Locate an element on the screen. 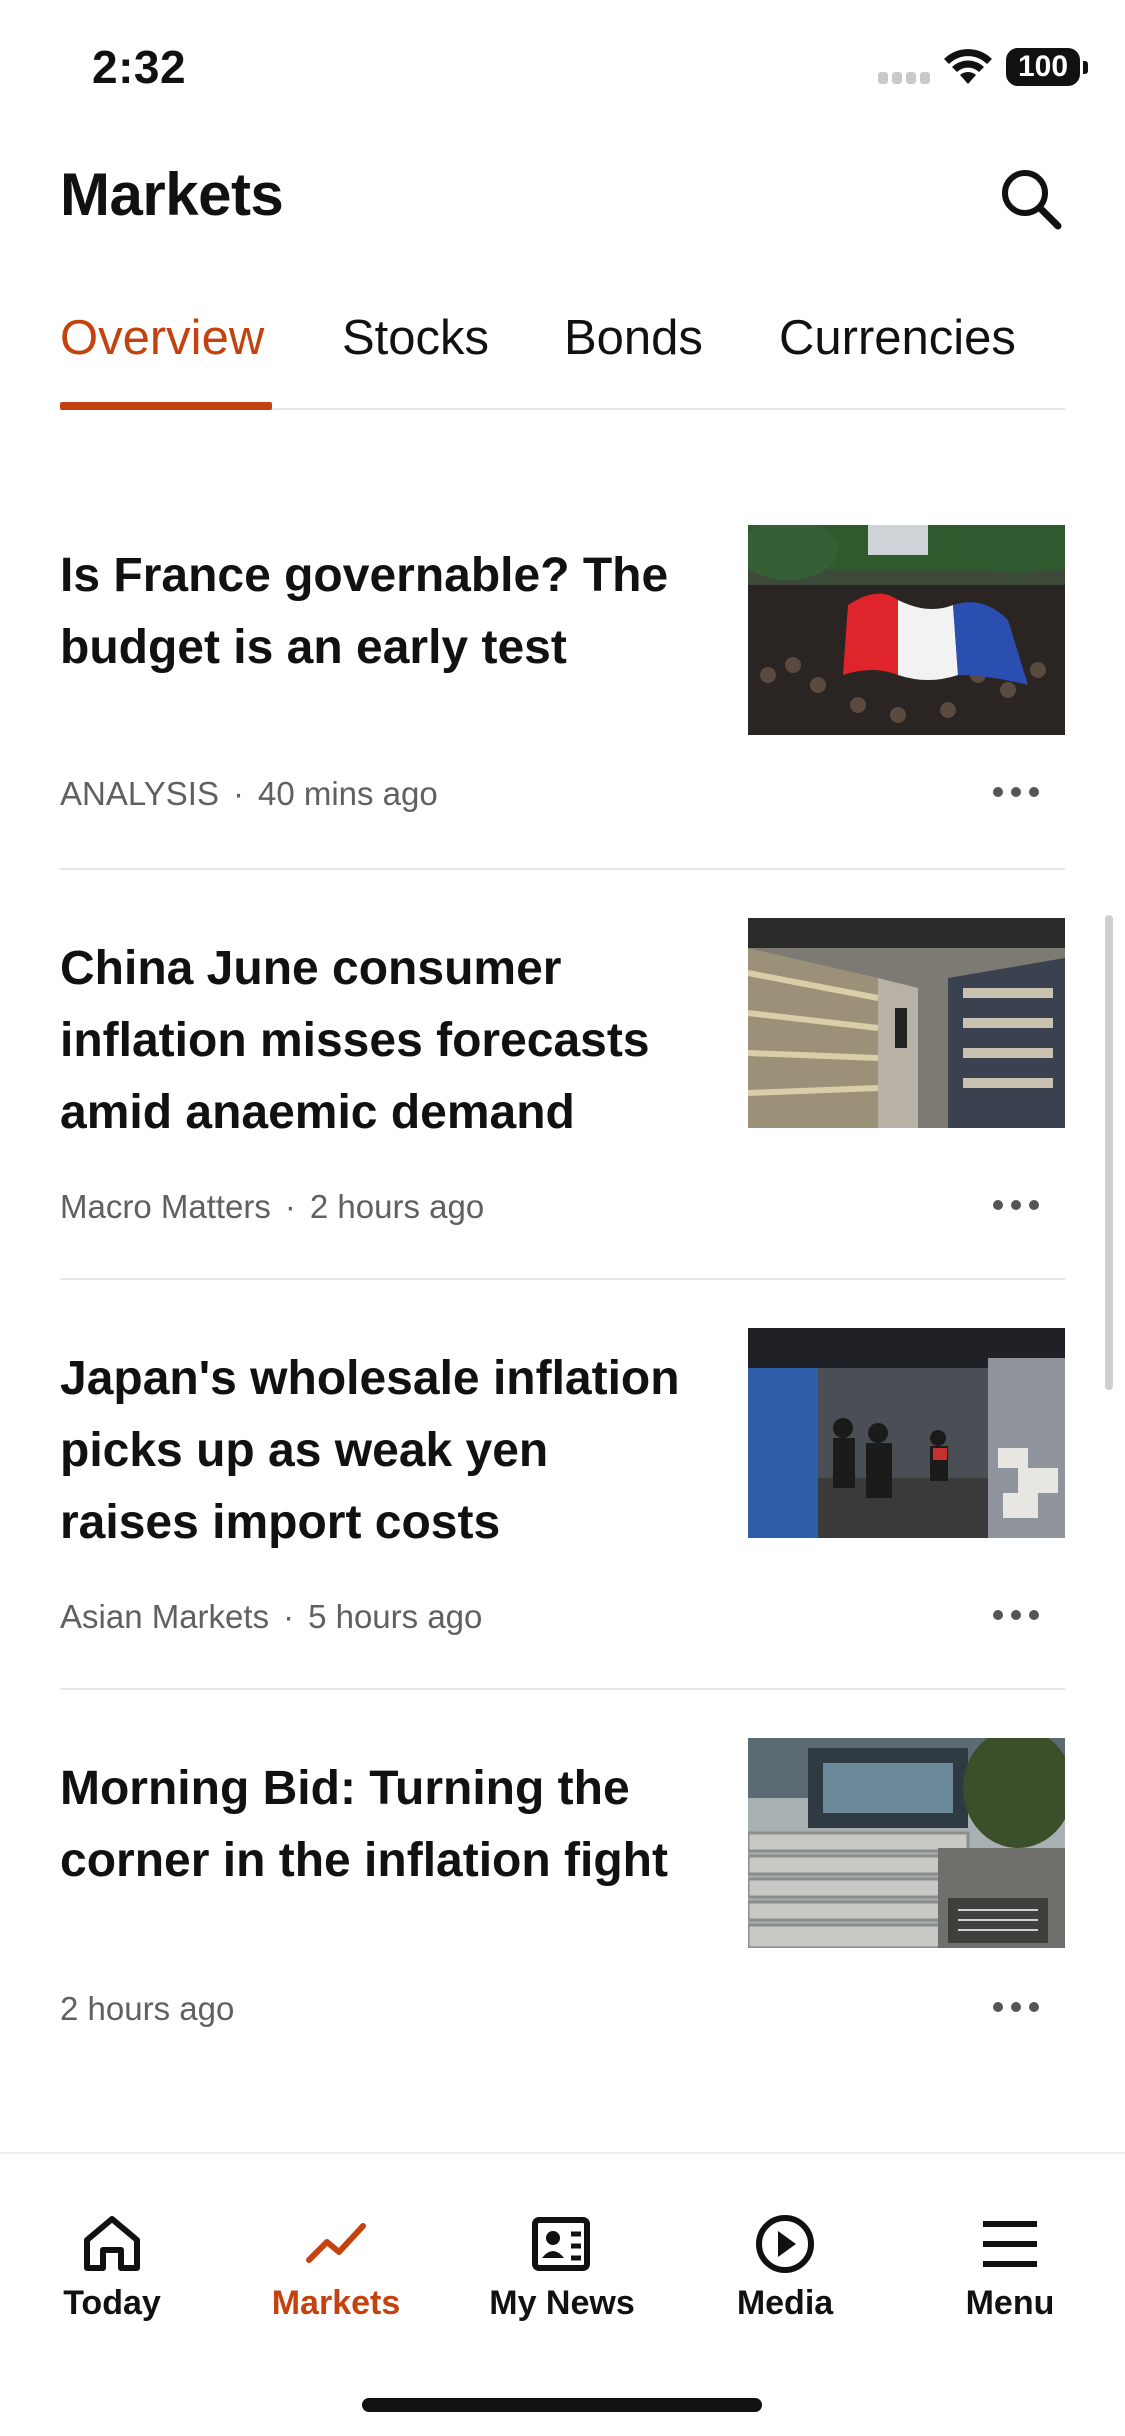 This screenshot has width=1125, height=2436. article-meta: 2 hours ago is located at coordinates (147, 2009).